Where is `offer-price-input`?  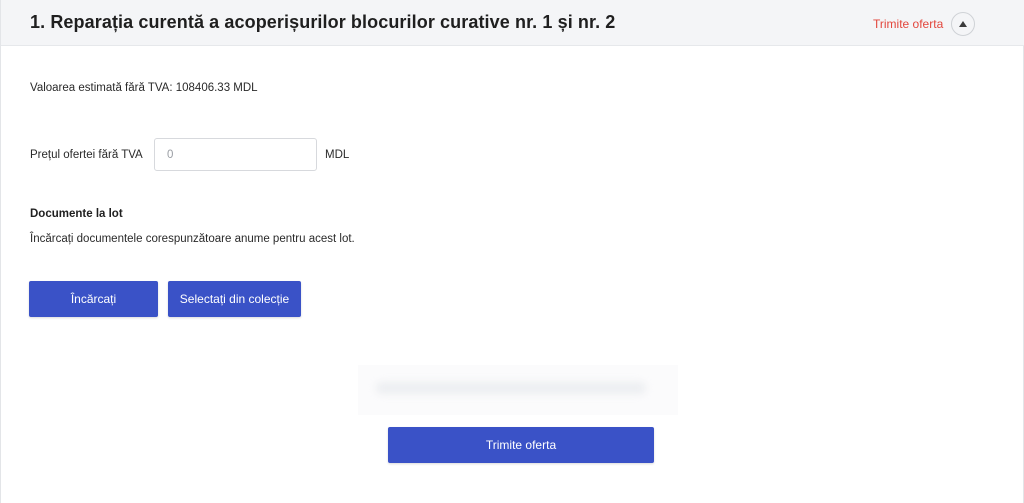 offer-price-input is located at coordinates (235, 154).